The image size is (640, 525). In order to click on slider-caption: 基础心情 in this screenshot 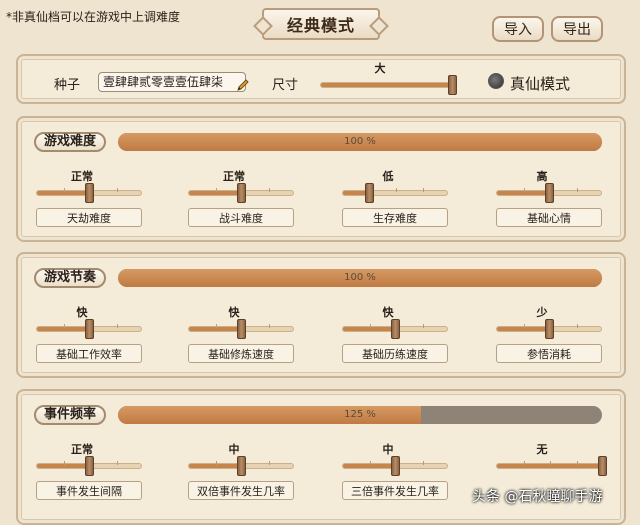, I will do `click(549, 217)`.